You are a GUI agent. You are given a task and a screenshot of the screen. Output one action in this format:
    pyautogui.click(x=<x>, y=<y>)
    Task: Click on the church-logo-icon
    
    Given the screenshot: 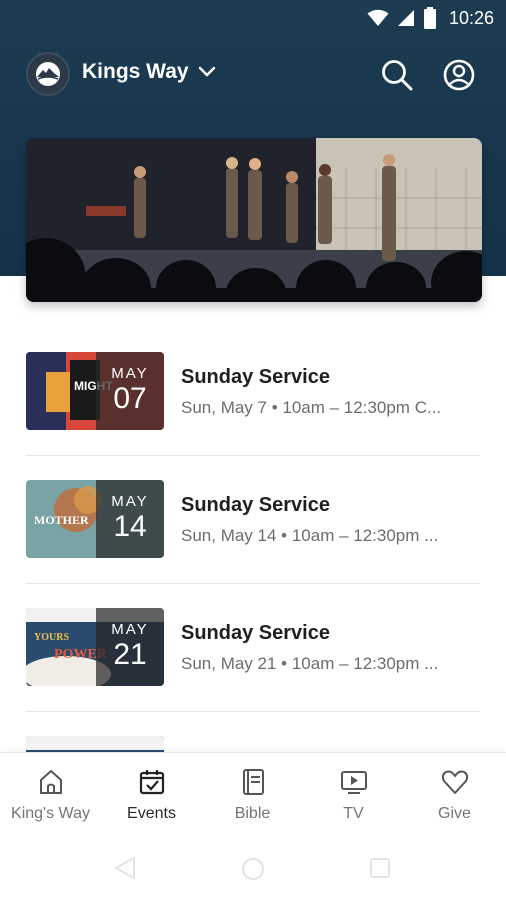 What is the action you would take?
    pyautogui.click(x=48, y=74)
    